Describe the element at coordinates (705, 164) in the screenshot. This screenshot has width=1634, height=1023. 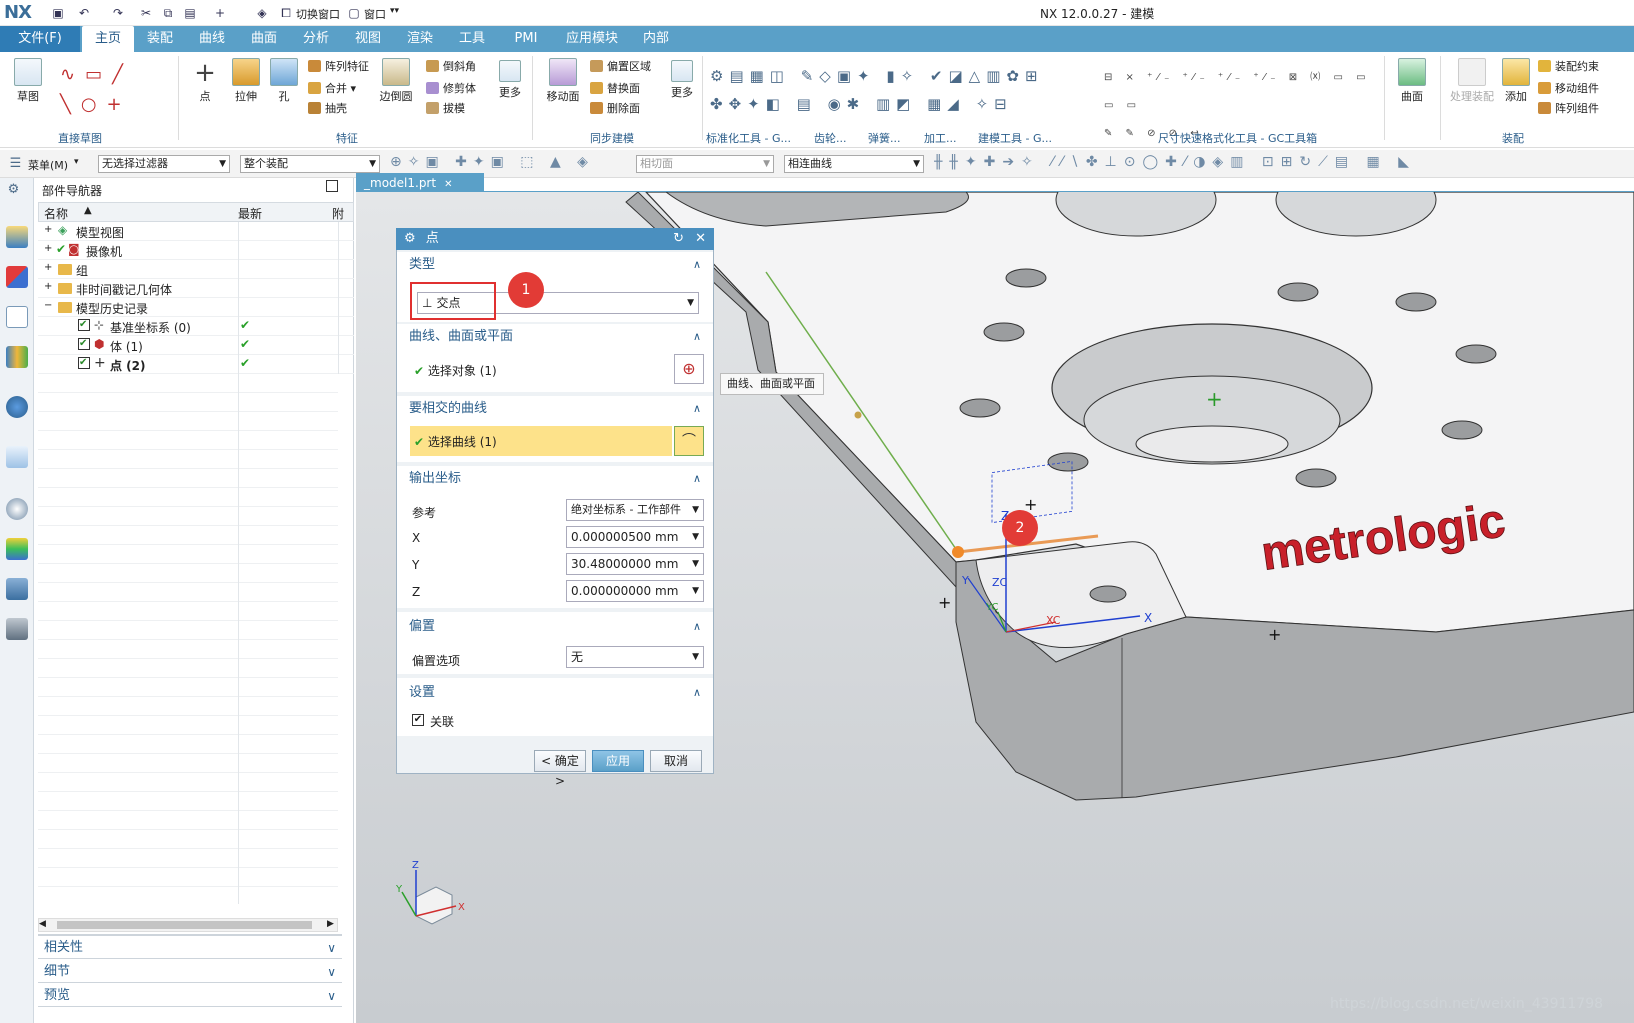
I see `face-rule-select: 相切面 ▼` at that location.